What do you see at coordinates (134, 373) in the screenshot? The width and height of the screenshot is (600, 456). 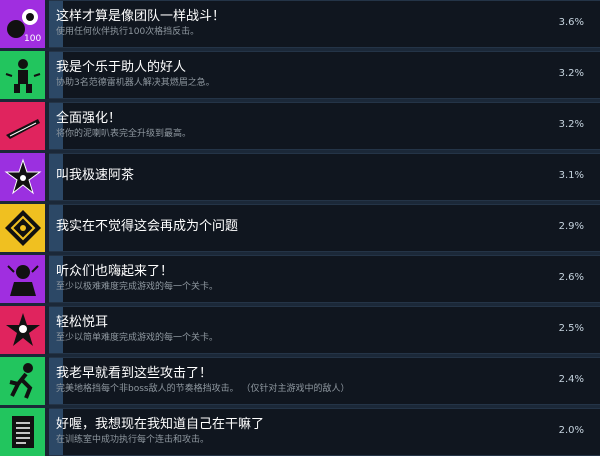 I see `achievement-title: 我老早就看到这些攻击了！` at bounding box center [134, 373].